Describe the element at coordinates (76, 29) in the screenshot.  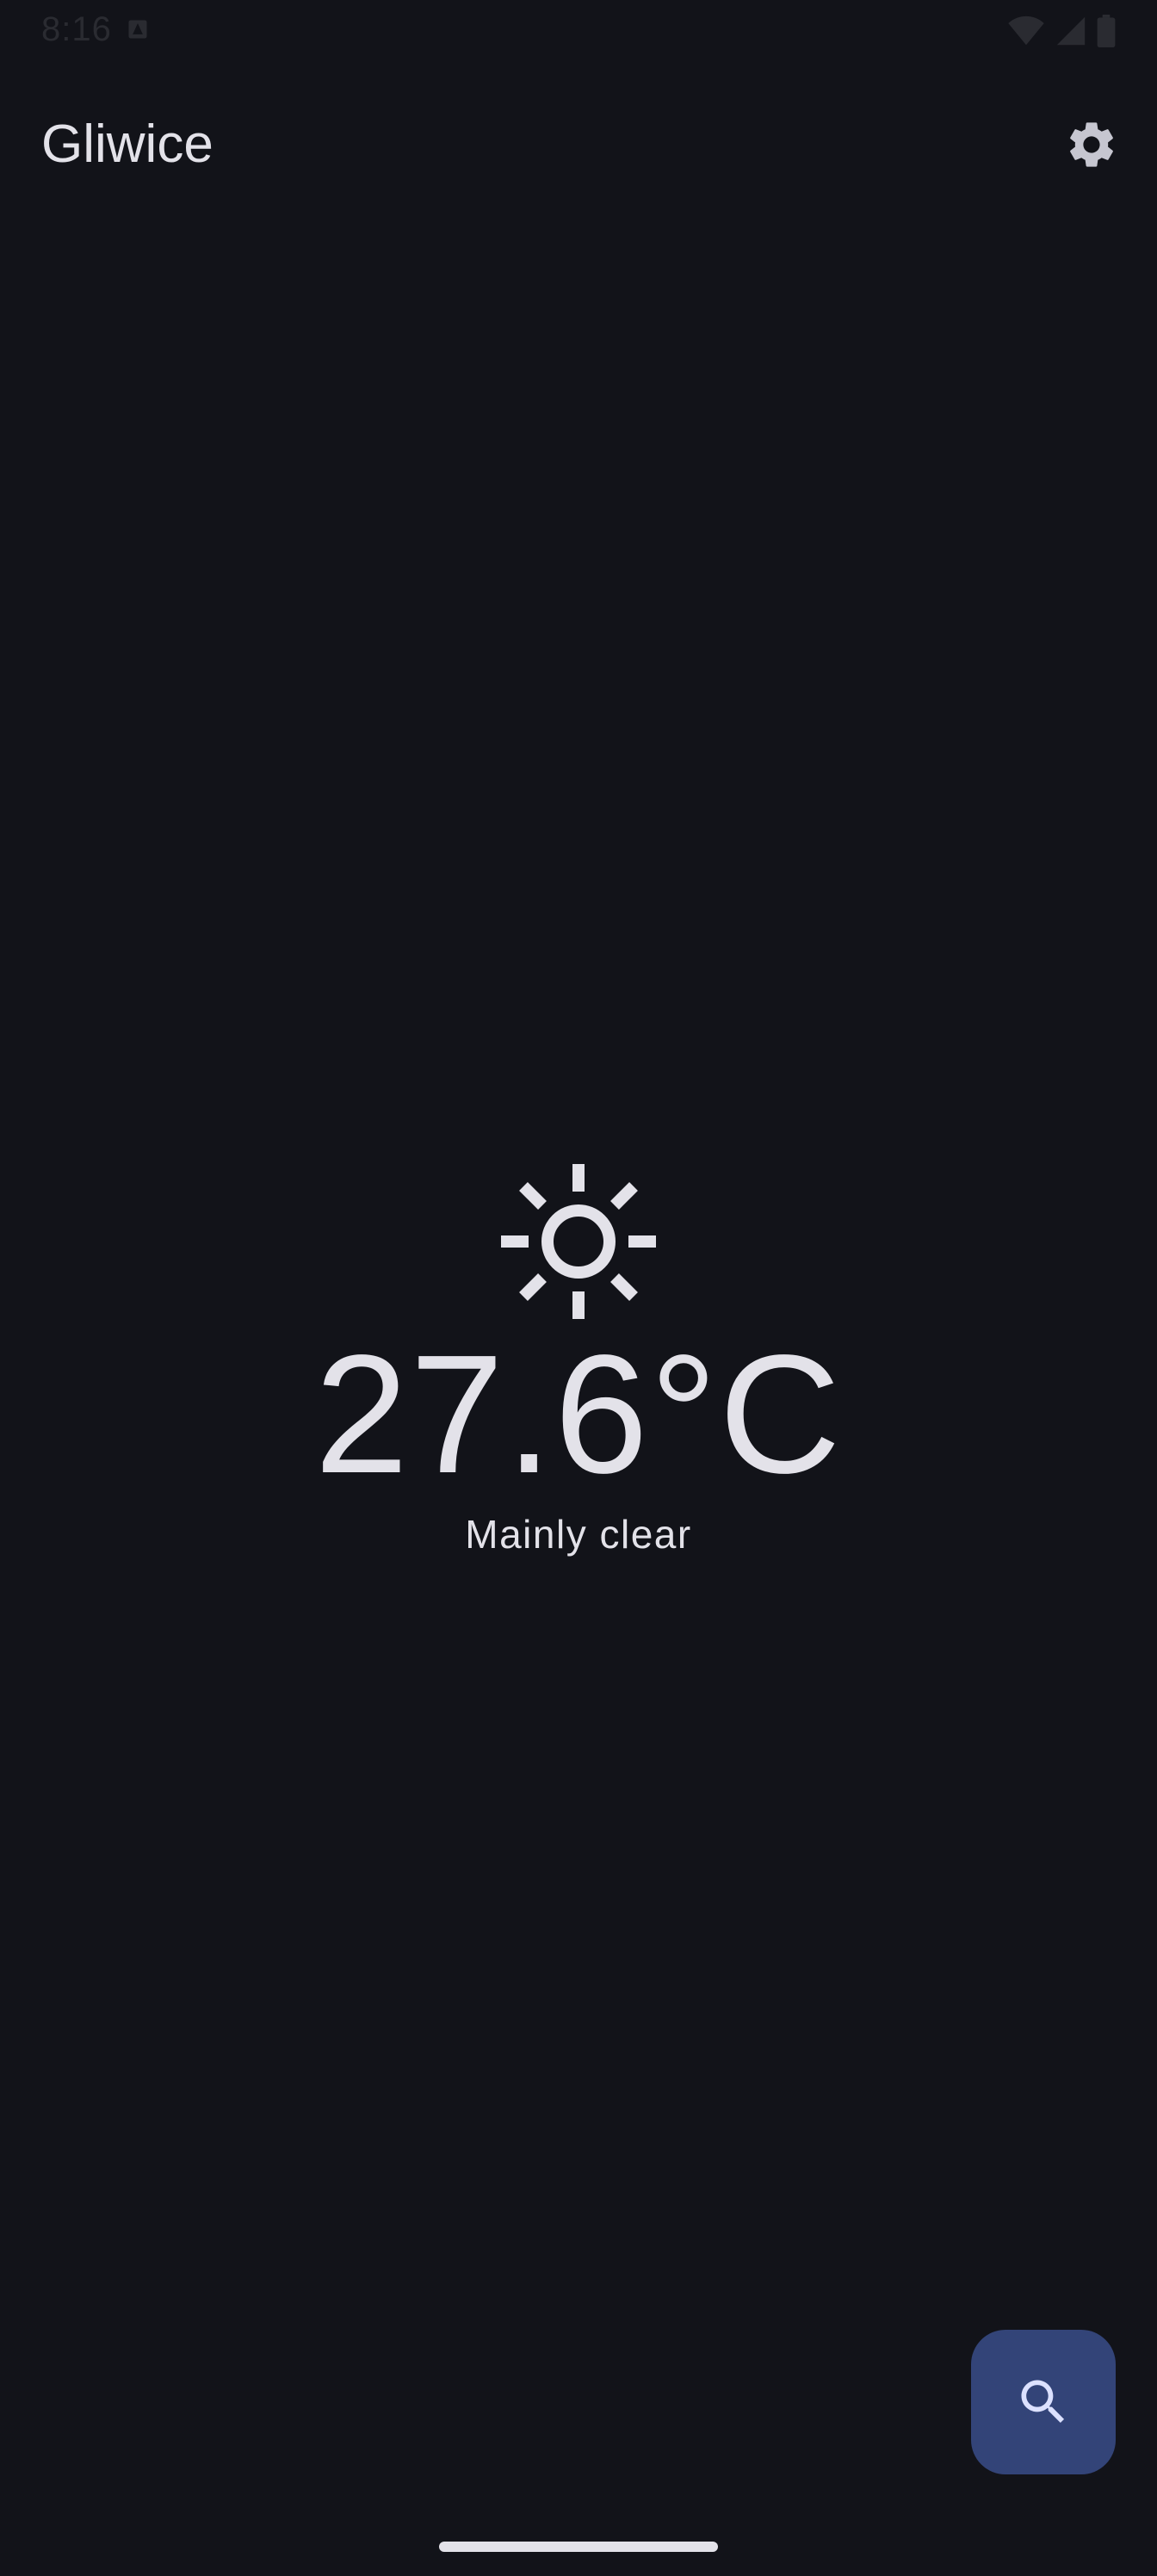
I see `status-time: 8:16` at that location.